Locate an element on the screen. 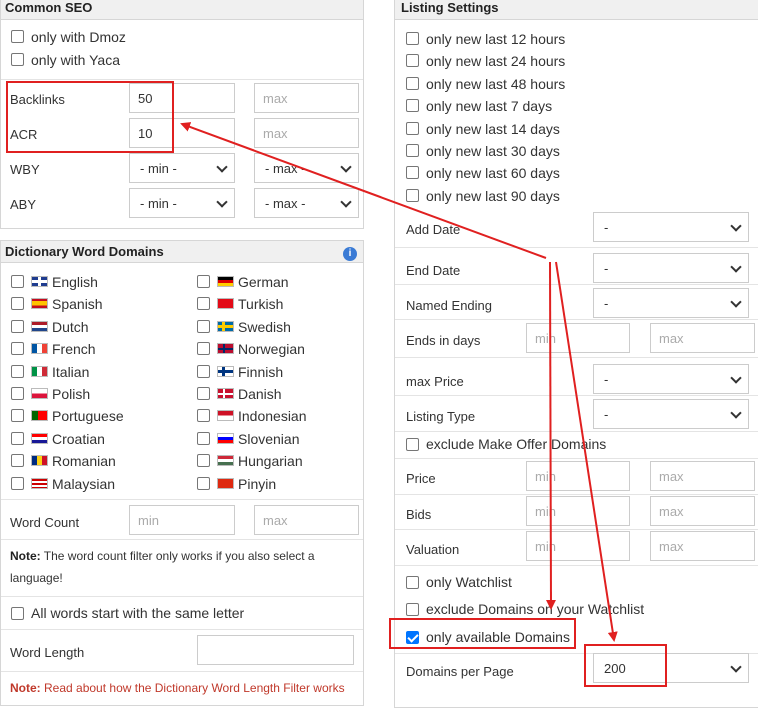  aby-min-select: - min - is located at coordinates (182, 203).